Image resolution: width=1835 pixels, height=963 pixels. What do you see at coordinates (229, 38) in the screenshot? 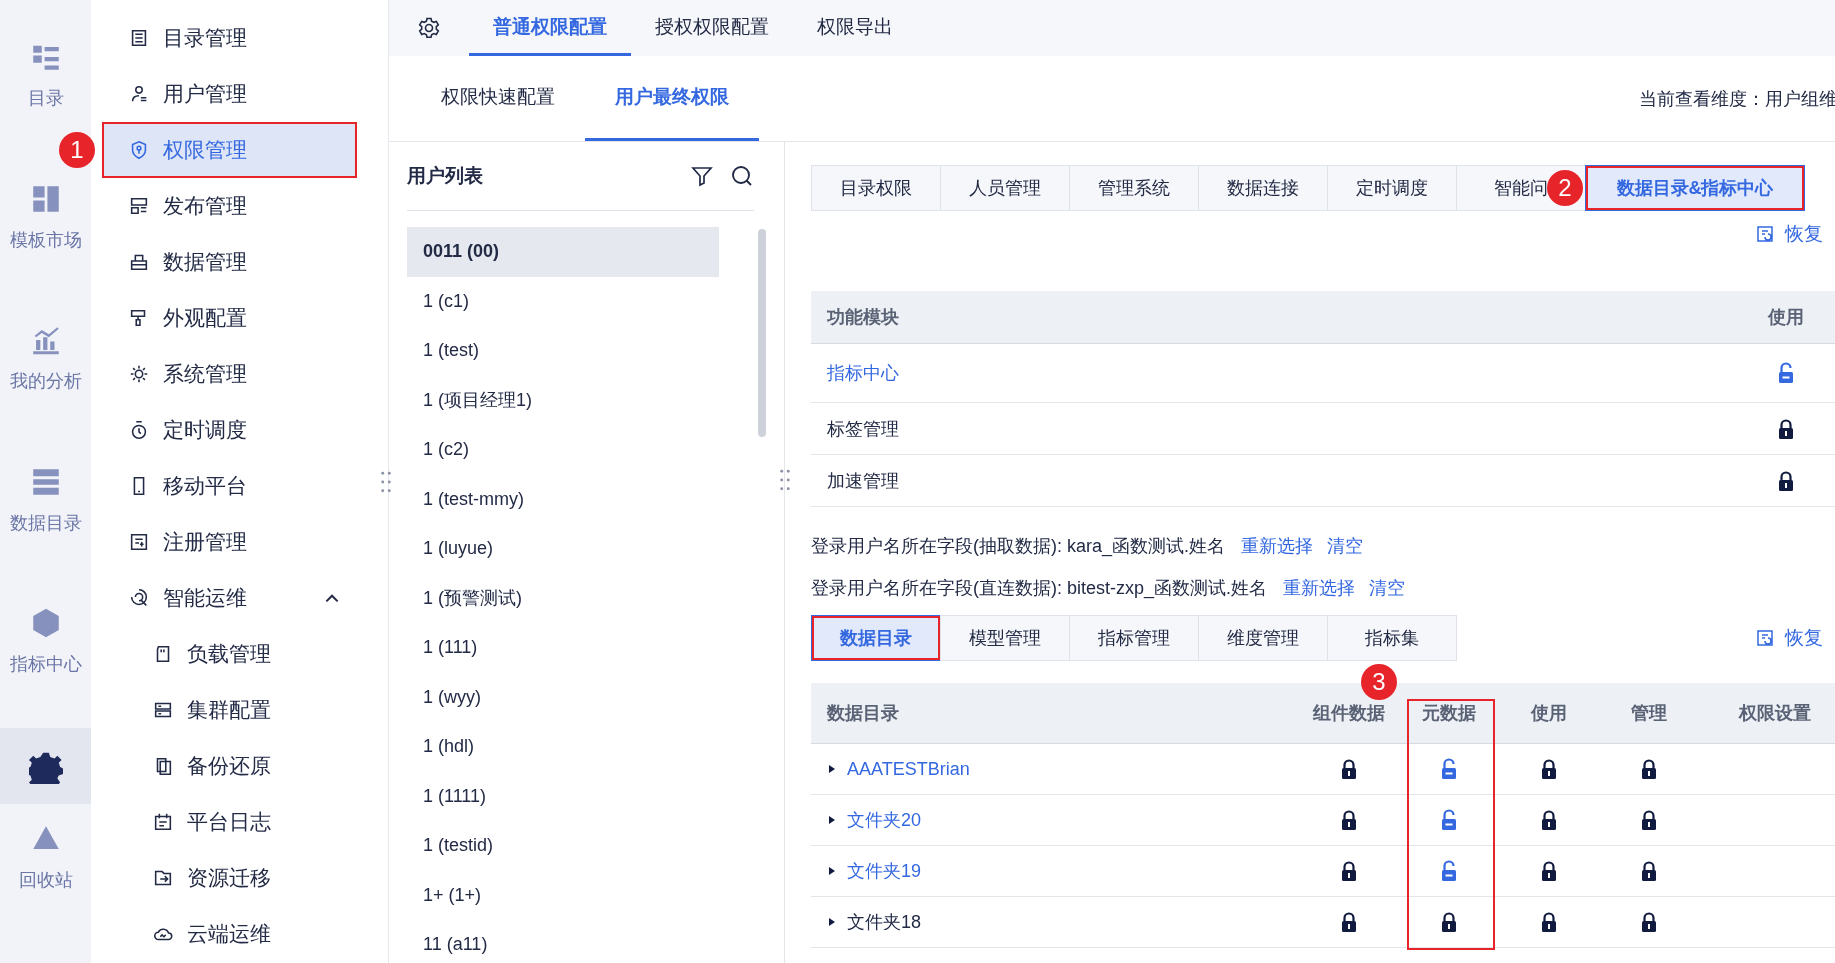
I see `nav-item: 目录管理` at bounding box center [229, 38].